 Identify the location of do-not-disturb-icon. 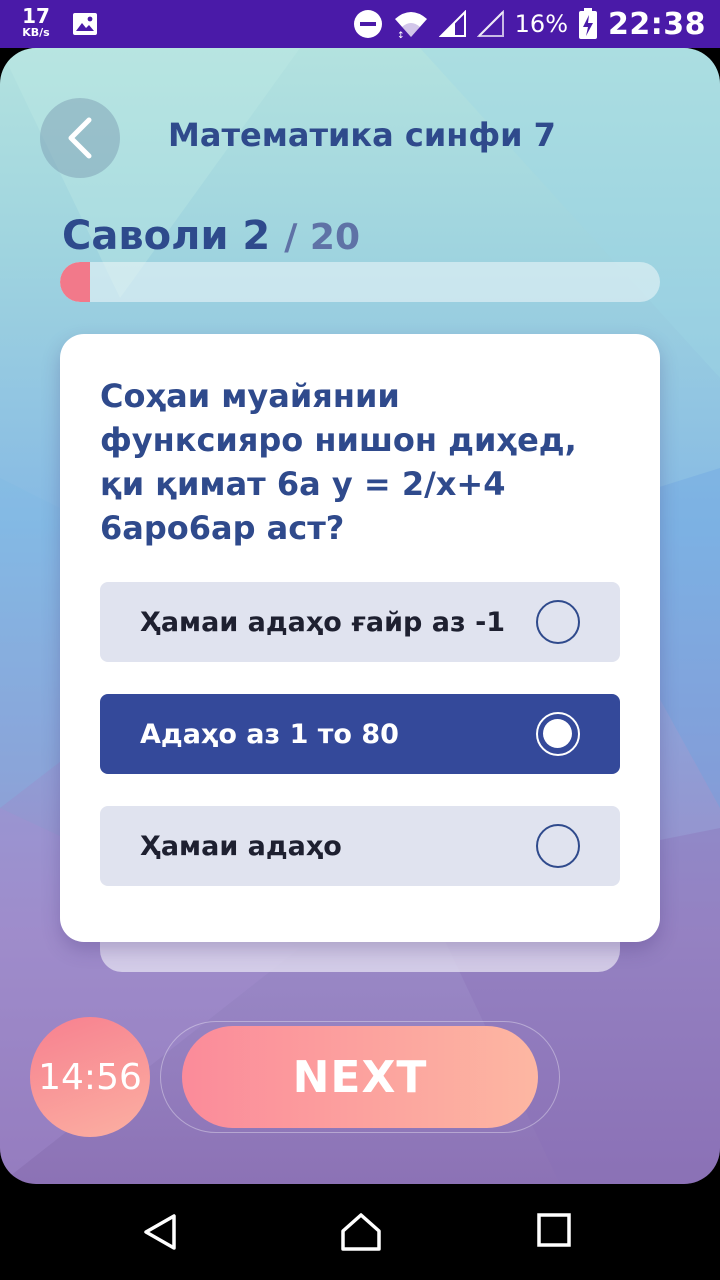
(367, 24).